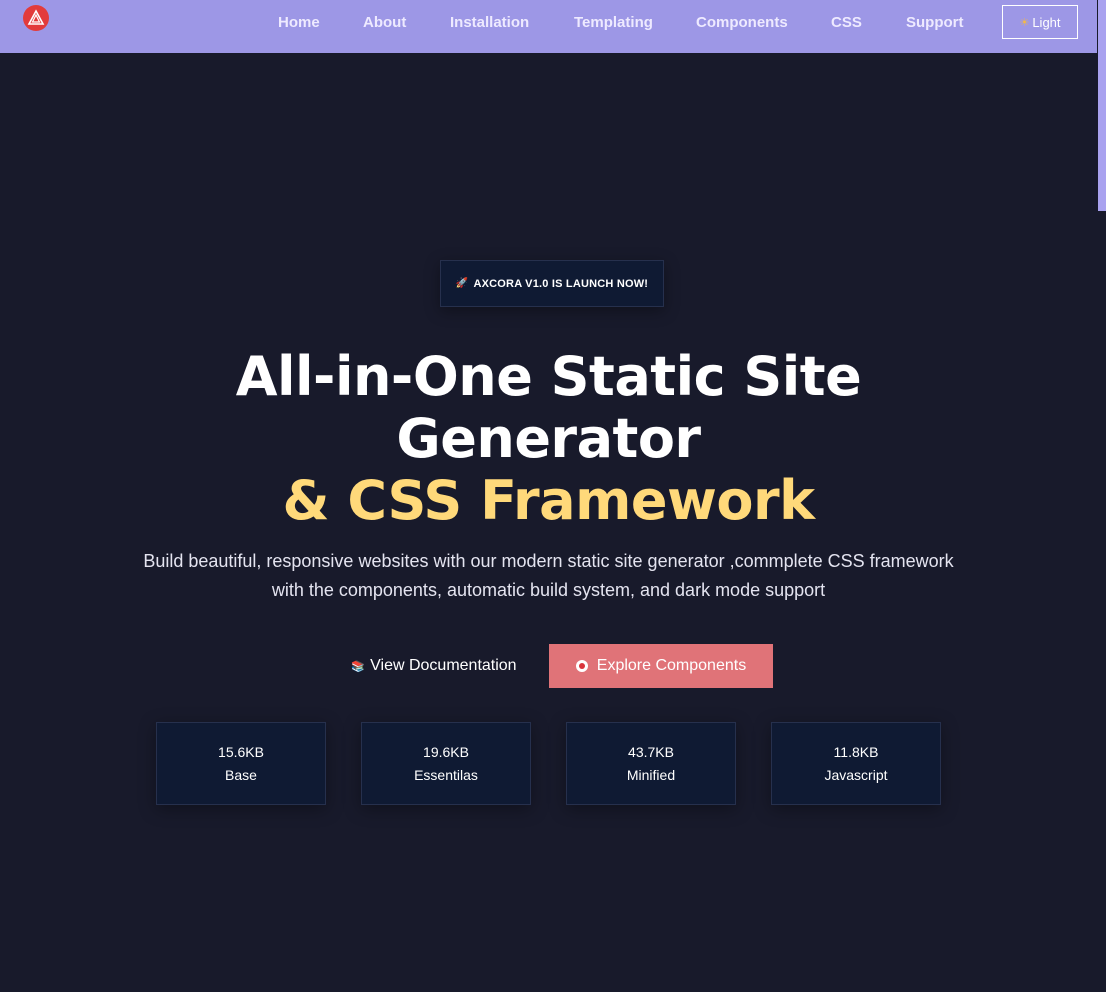 This screenshot has height=992, width=1106. What do you see at coordinates (651, 775) in the screenshot?
I see `stat-label: Minified` at bounding box center [651, 775].